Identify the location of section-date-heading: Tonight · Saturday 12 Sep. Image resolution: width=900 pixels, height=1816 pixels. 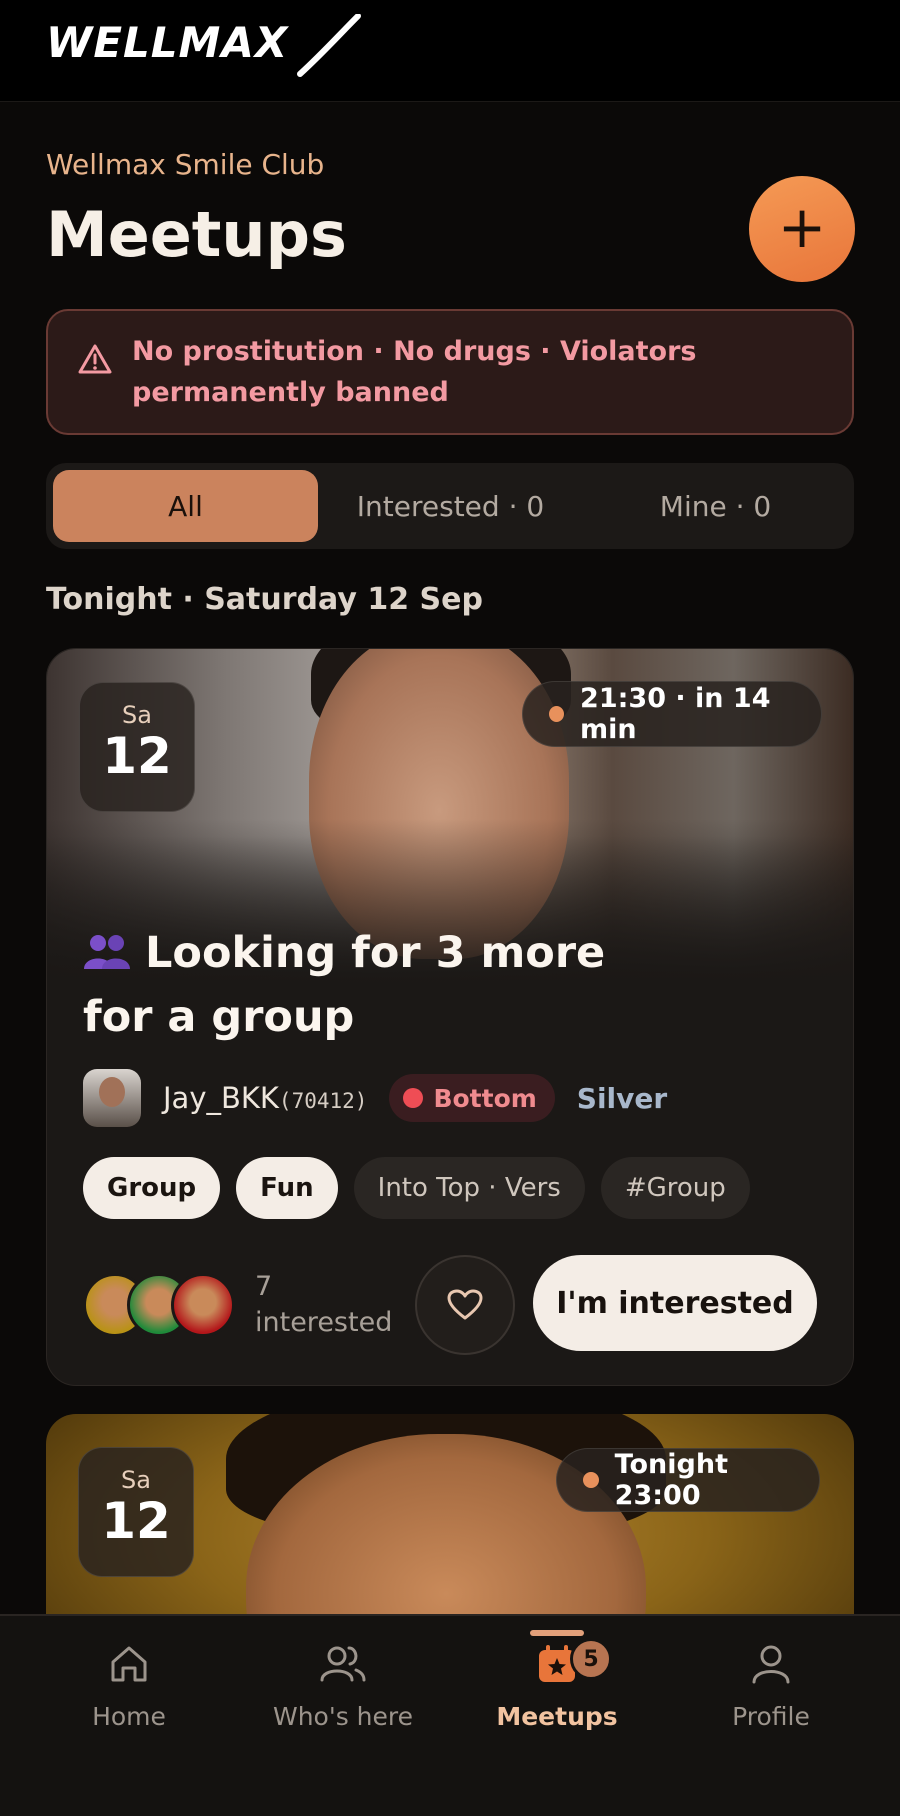
(264, 599).